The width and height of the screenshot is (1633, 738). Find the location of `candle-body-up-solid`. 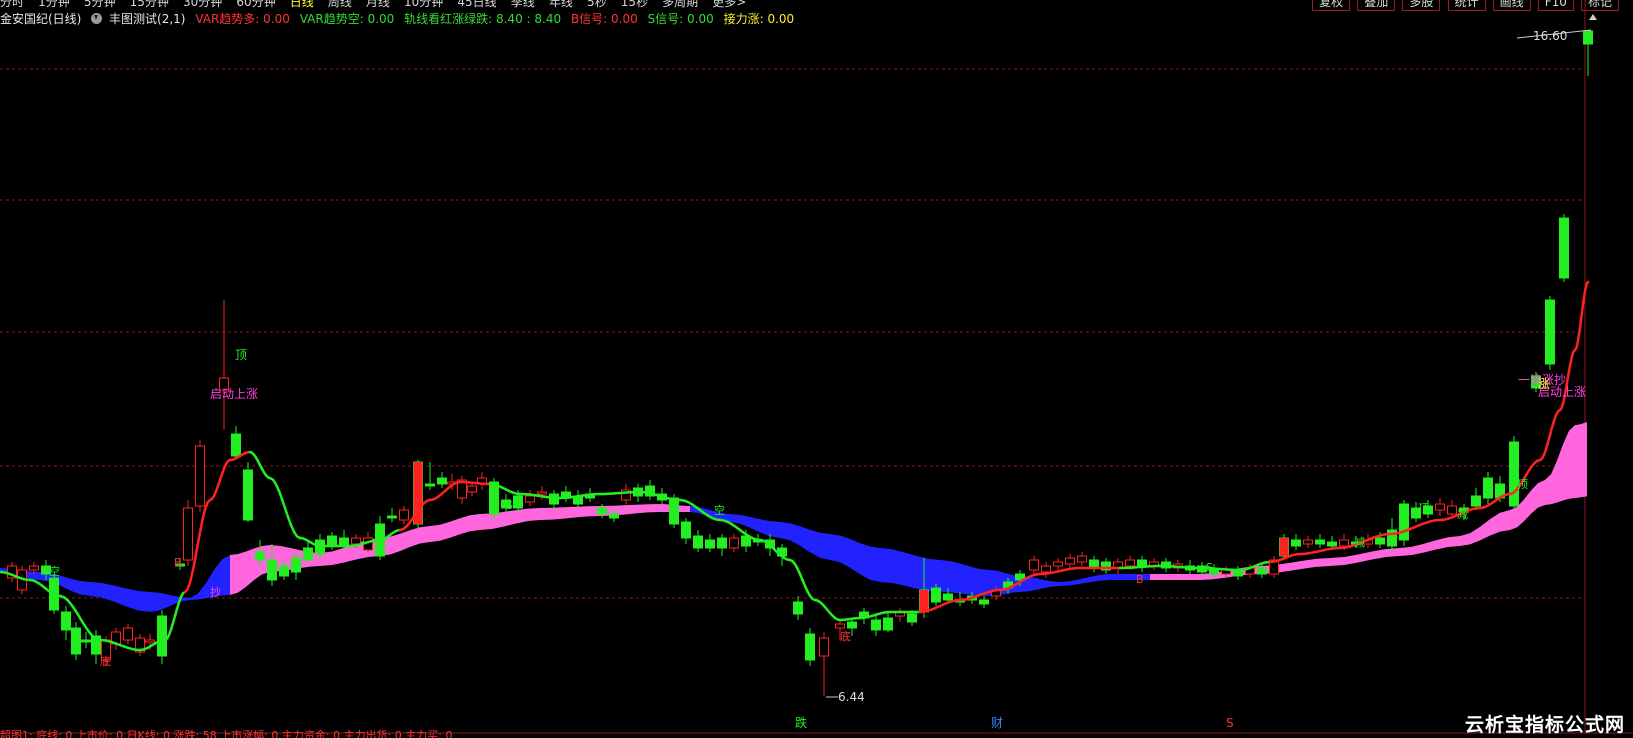

candle-body-up-solid is located at coordinates (924, 601).